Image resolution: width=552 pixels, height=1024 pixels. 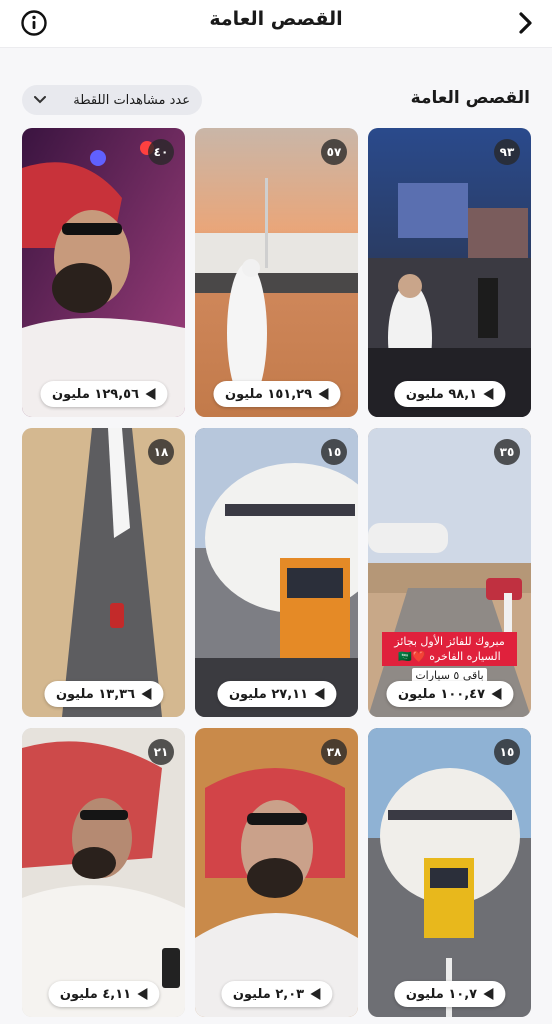 I want to click on info-button, so click(x=34, y=23).